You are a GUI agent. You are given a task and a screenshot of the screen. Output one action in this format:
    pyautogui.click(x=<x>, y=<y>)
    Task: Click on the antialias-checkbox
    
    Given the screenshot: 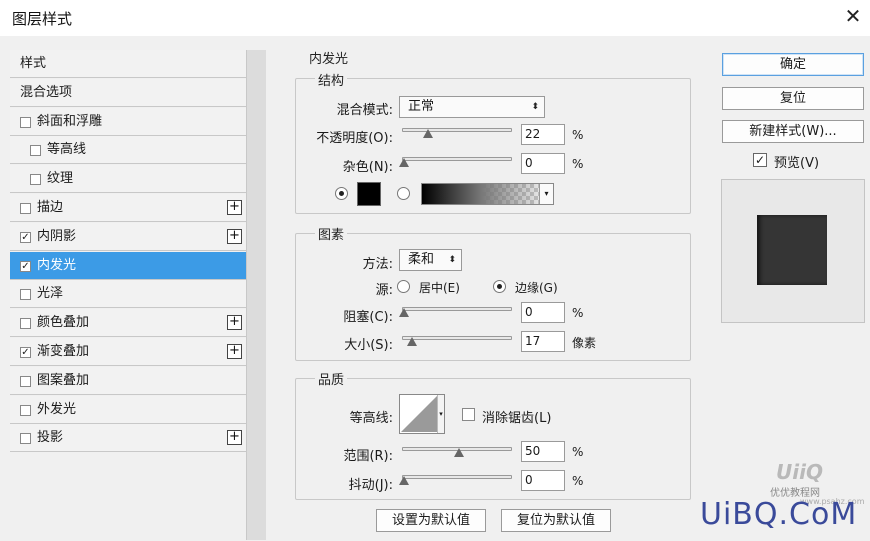 What is the action you would take?
    pyautogui.click(x=468, y=414)
    